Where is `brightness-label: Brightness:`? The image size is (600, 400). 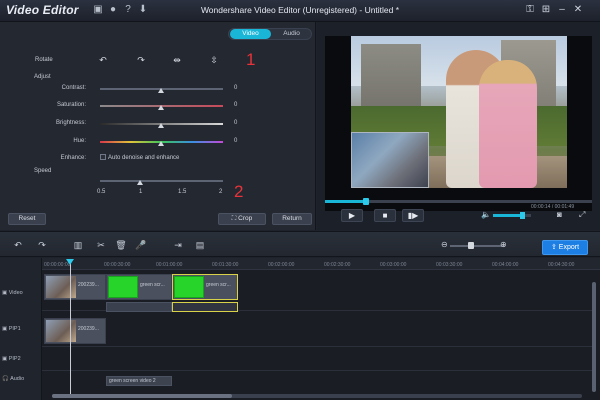 brightness-label: Brightness: is located at coordinates (70, 123).